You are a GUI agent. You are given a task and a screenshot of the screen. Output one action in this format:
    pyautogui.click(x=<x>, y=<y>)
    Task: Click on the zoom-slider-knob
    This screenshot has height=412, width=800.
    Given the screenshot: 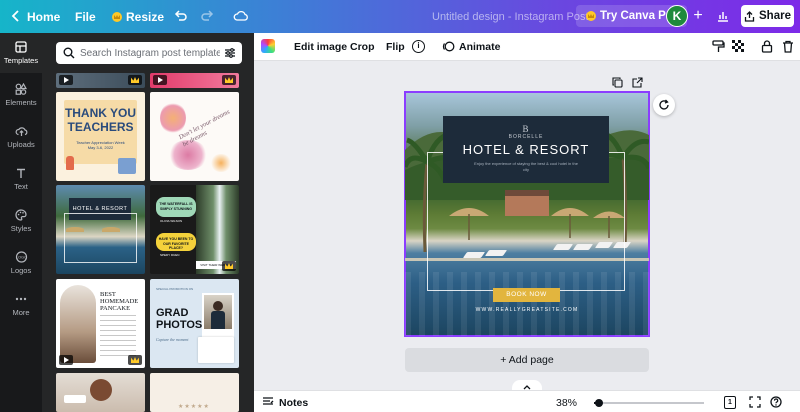 What is the action you would take?
    pyautogui.click(x=599, y=403)
    